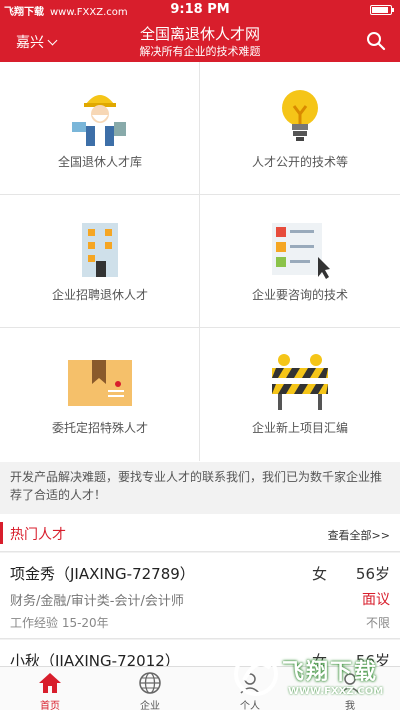  I want to click on grid-item-new-projects: 企业新上项目汇编, so click(300, 394).